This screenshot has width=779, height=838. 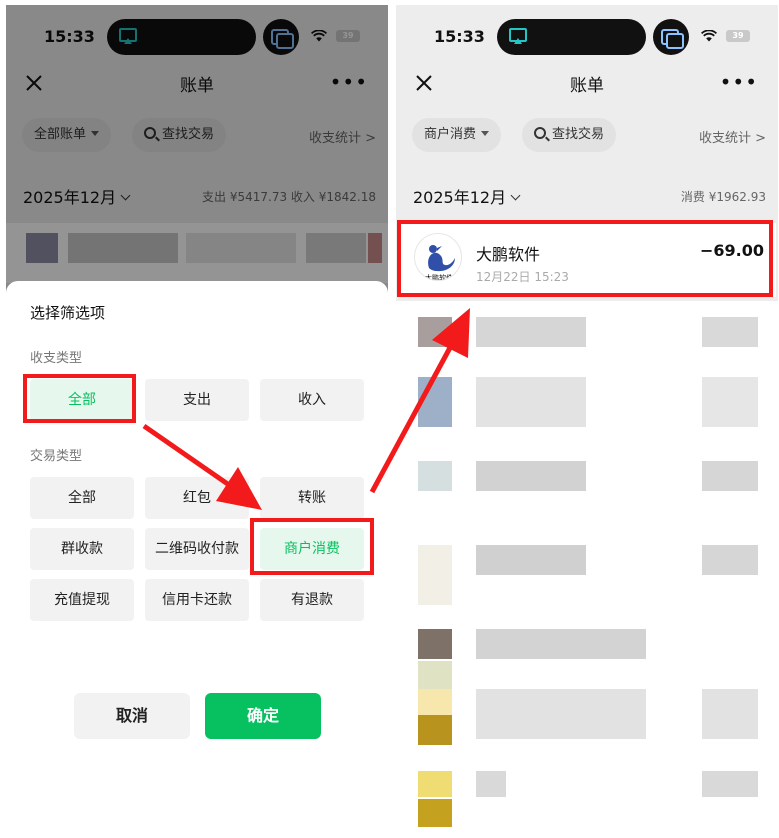 I want to click on confirm-button: 确定, so click(x=263, y=716).